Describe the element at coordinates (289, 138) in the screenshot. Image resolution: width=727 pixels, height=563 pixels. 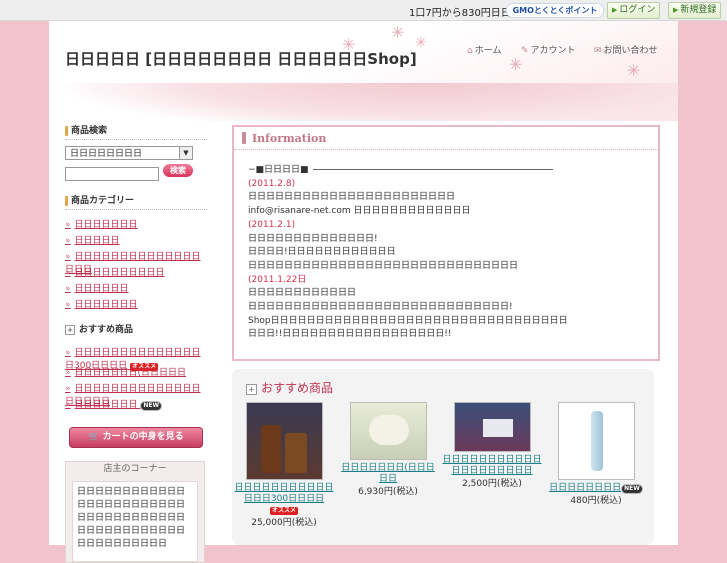
I see `information-title: Information` at that location.